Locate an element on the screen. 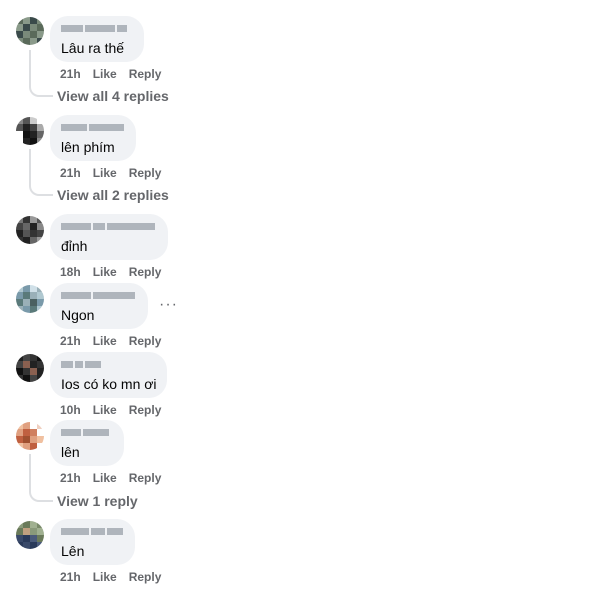  comment-text: lên phím is located at coordinates (88, 147).